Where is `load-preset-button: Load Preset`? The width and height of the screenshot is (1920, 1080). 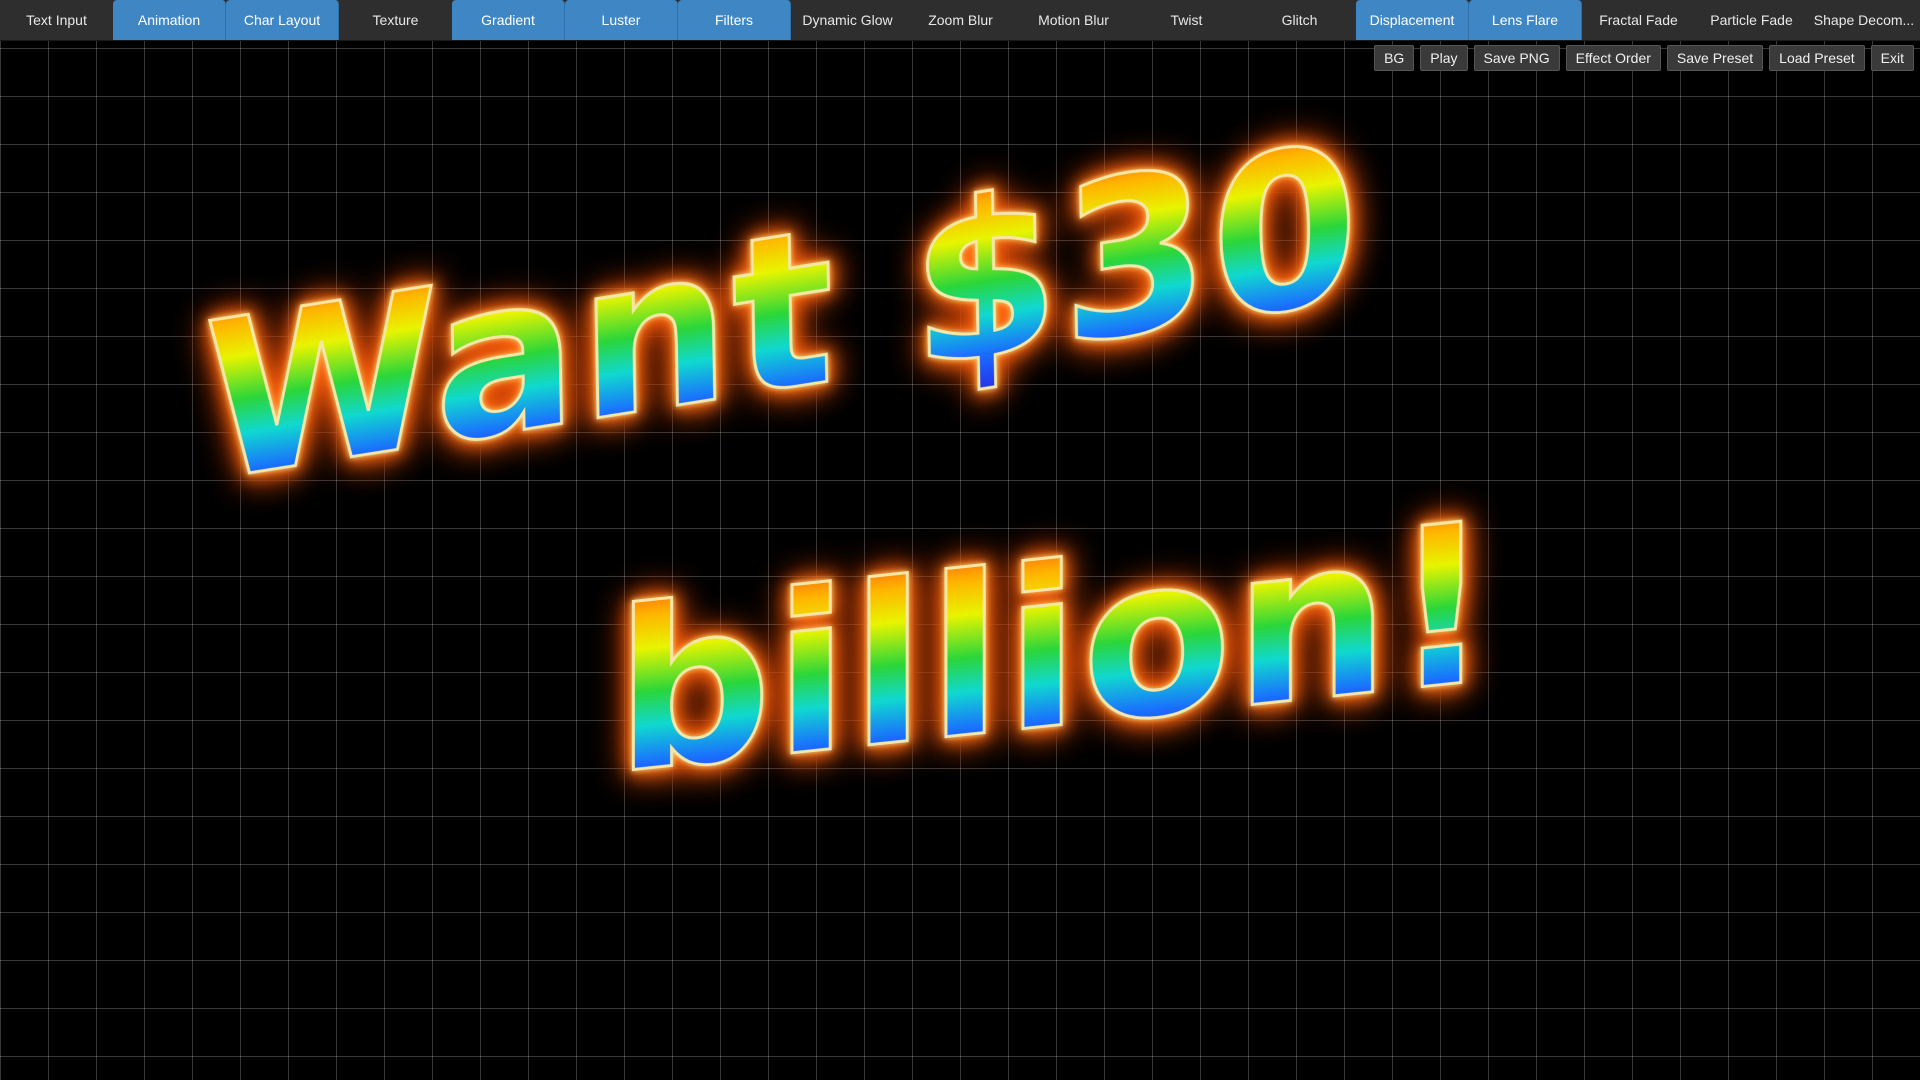 load-preset-button: Load Preset is located at coordinates (1817, 58).